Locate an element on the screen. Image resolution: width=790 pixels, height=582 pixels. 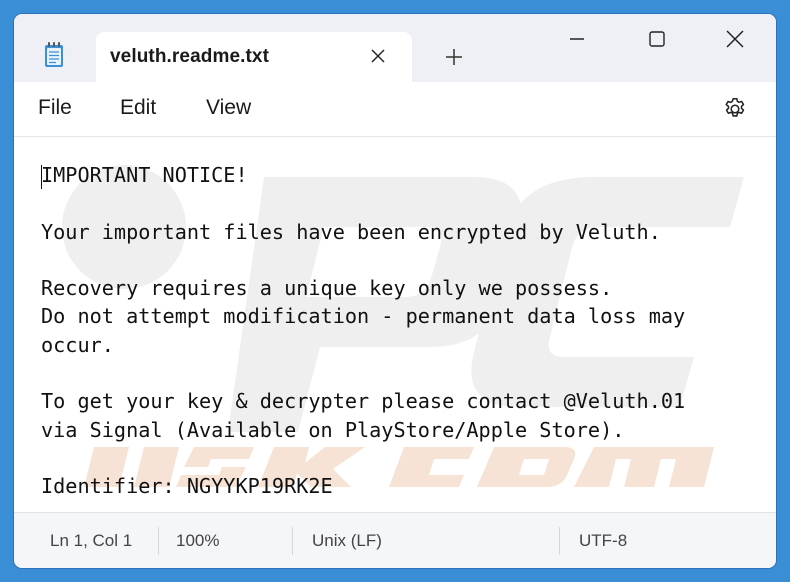
notepad-icon is located at coordinates (54, 54).